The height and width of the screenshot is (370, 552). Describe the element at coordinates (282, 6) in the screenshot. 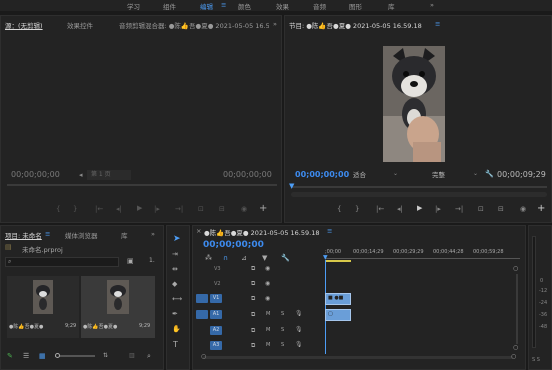

I see `workspace-tab: 效果` at that location.